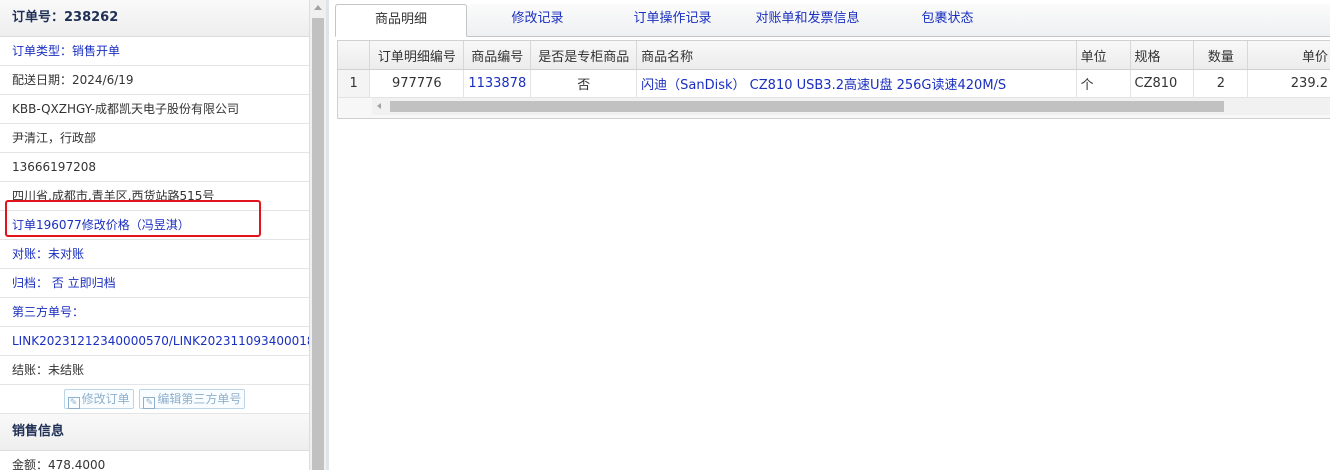 The width and height of the screenshot is (1330, 470). Describe the element at coordinates (537, 19) in the screenshot. I see `tab-modification-log: 修改记录` at that location.